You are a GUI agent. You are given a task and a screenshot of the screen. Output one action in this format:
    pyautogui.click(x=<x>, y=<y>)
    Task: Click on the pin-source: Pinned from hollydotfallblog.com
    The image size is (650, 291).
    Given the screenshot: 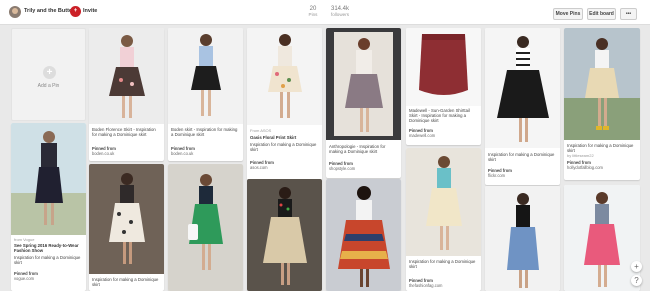 What is the action you would take?
    pyautogui.click(x=585, y=165)
    